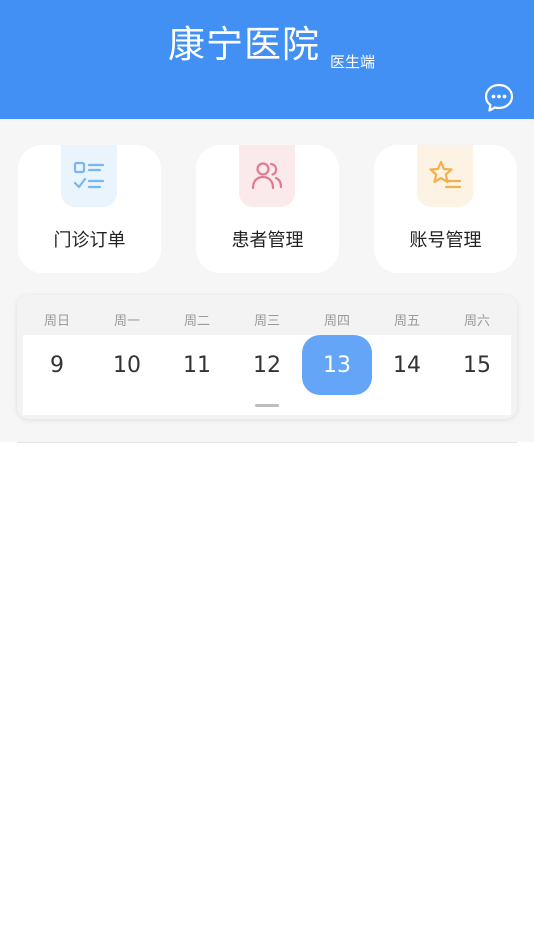 Image resolution: width=534 pixels, height=950 pixels. I want to click on calendar-day: 9, so click(57, 365).